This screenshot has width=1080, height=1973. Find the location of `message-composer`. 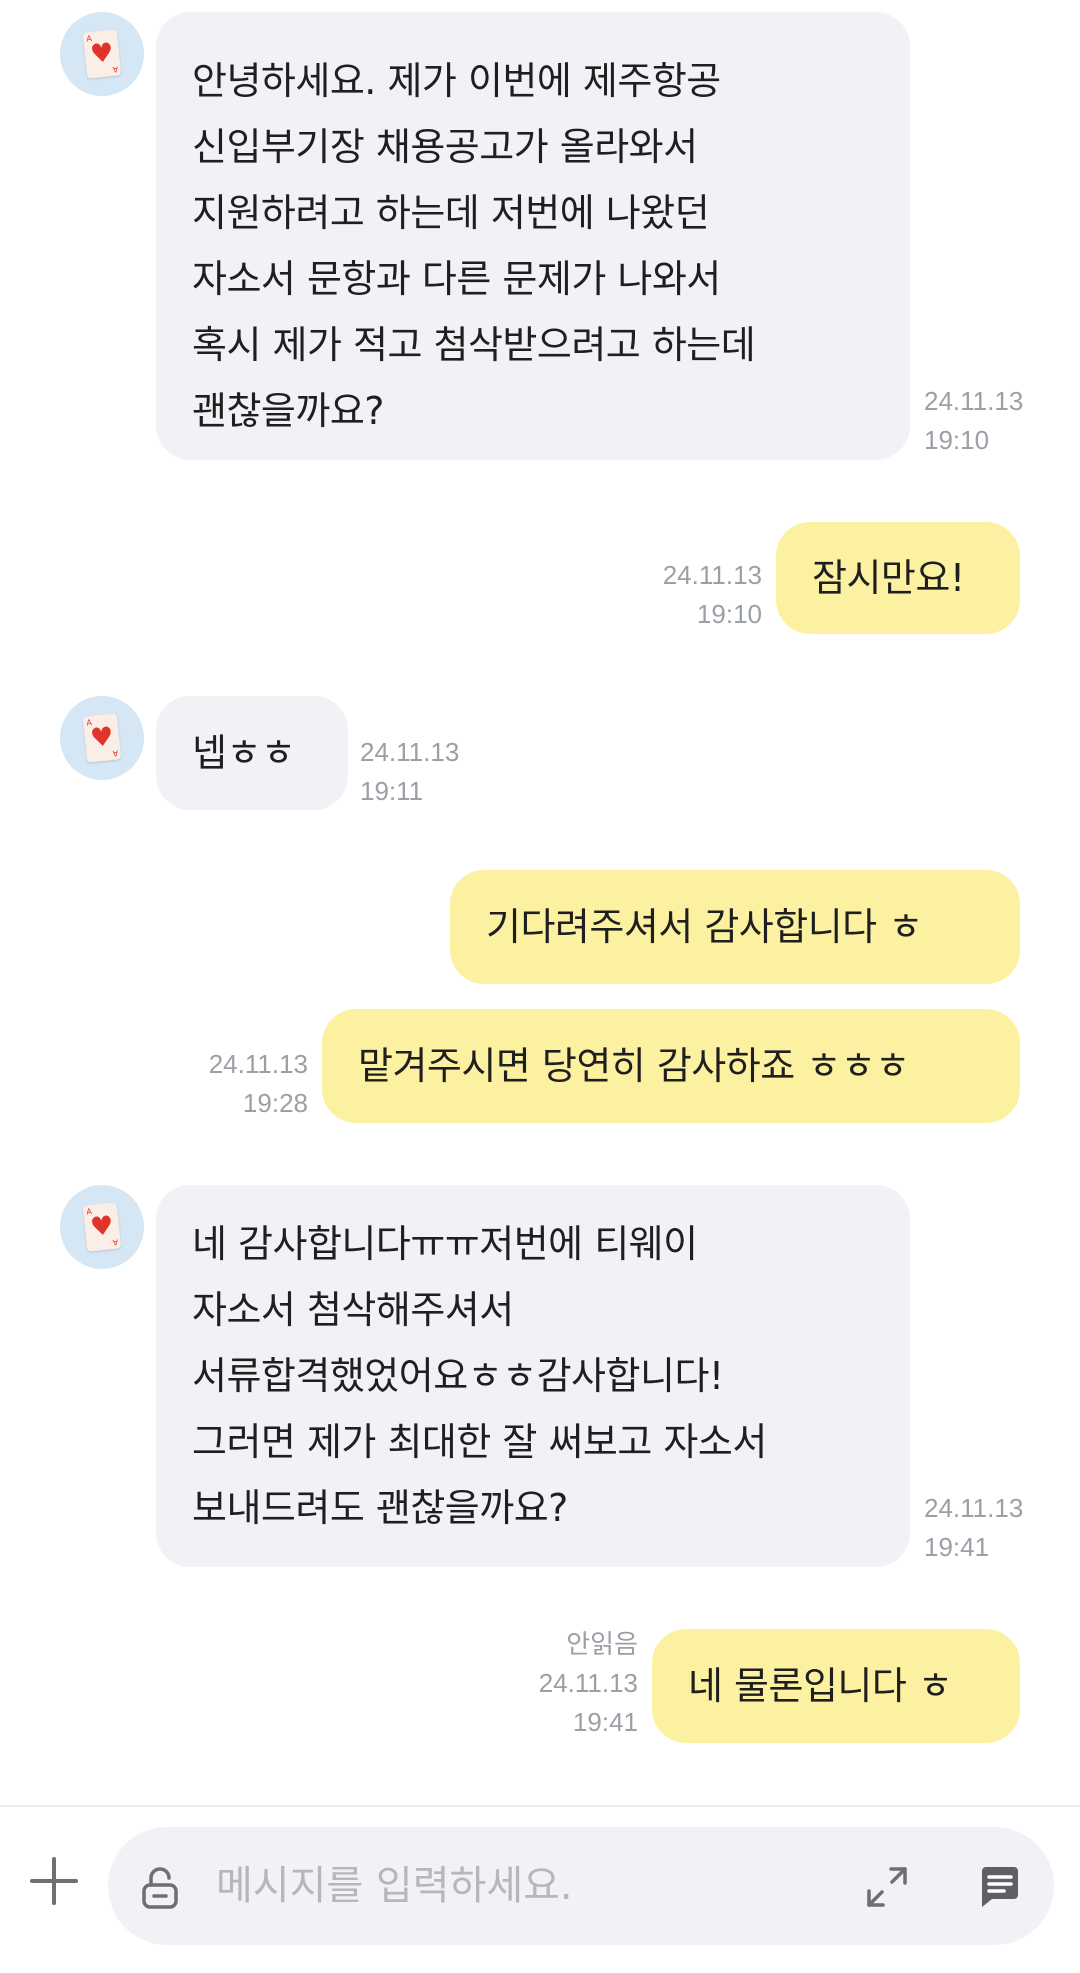

message-composer is located at coordinates (540, 1889).